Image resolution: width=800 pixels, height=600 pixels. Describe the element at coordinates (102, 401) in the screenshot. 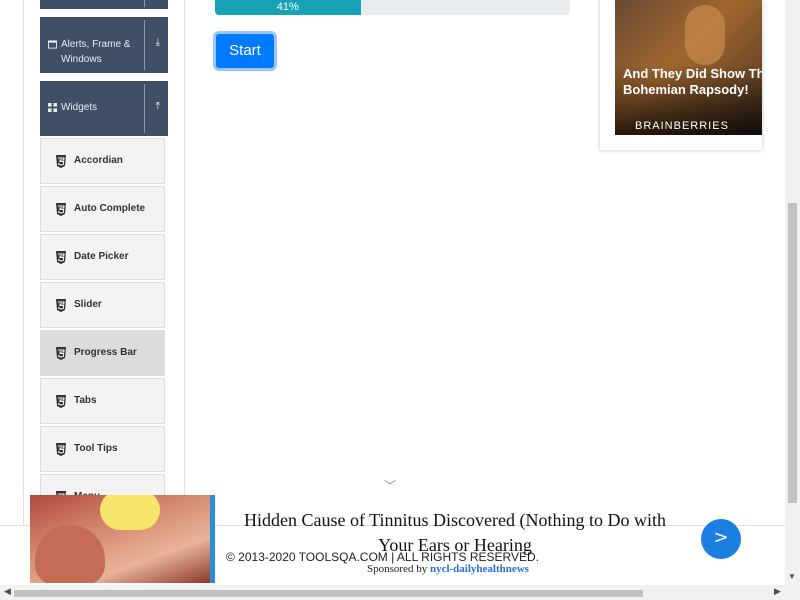

I see `sidebar-item-tabs: Tabs` at that location.